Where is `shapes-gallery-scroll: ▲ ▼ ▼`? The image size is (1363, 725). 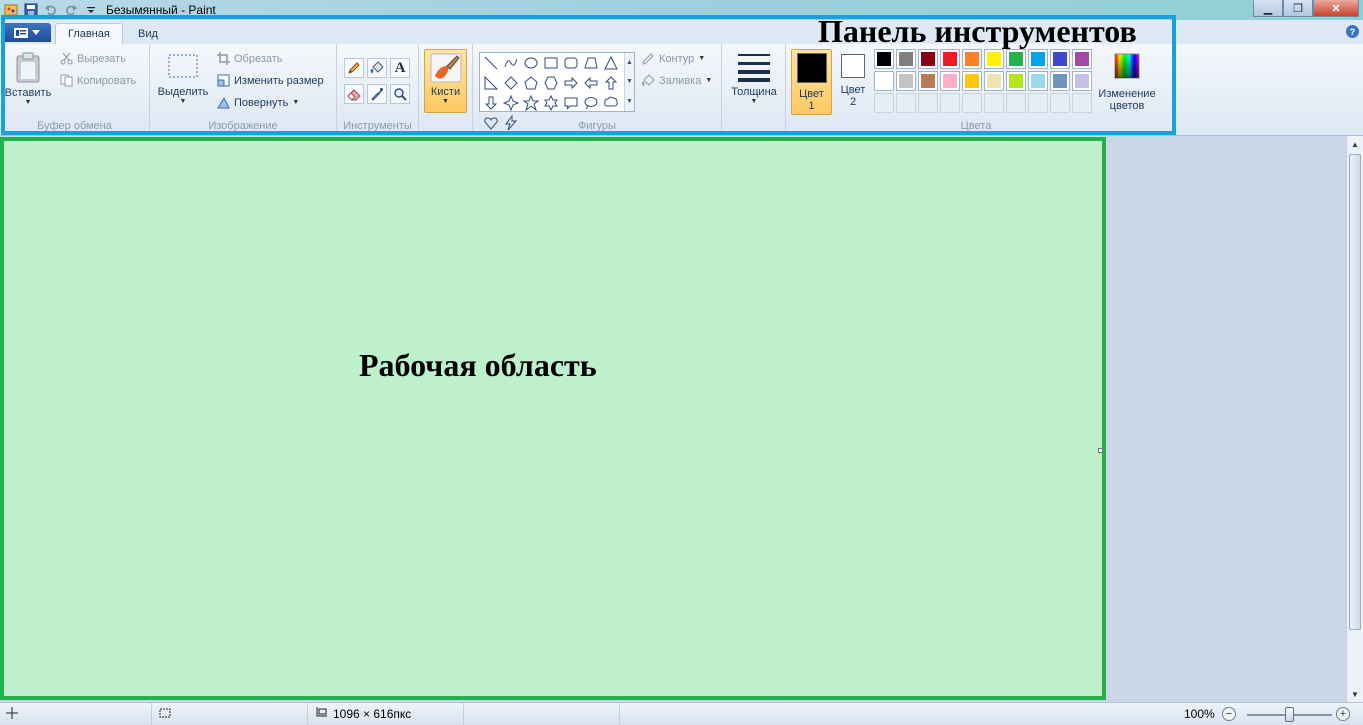 shapes-gallery-scroll: ▲ ▼ ▼ is located at coordinates (629, 82).